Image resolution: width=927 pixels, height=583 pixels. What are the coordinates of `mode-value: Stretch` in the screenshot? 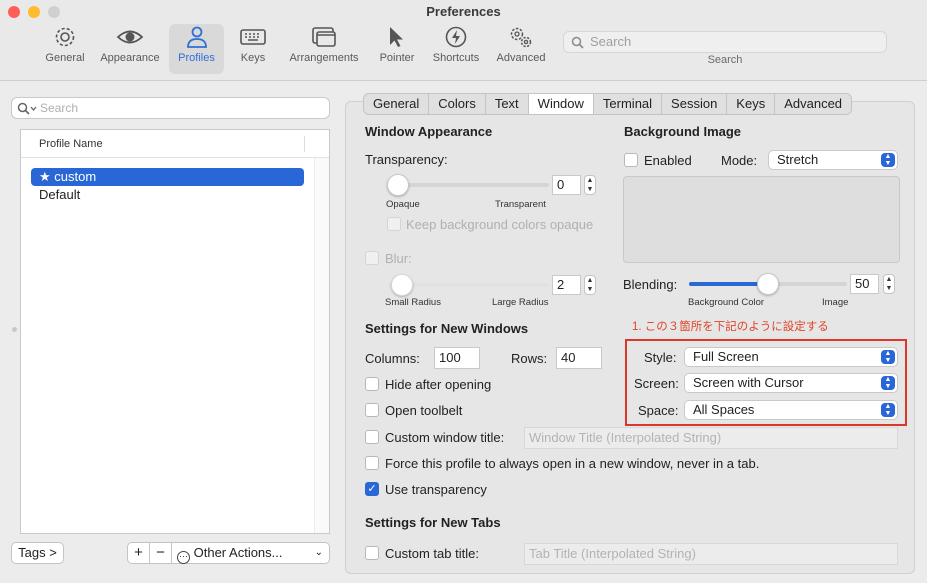 It's located at (798, 159).